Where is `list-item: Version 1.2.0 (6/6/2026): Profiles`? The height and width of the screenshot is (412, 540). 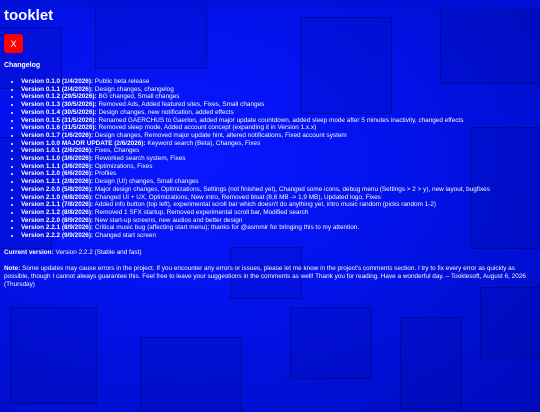 list-item: Version 1.2.0 (6/6/2026): Profiles is located at coordinates (278, 174).